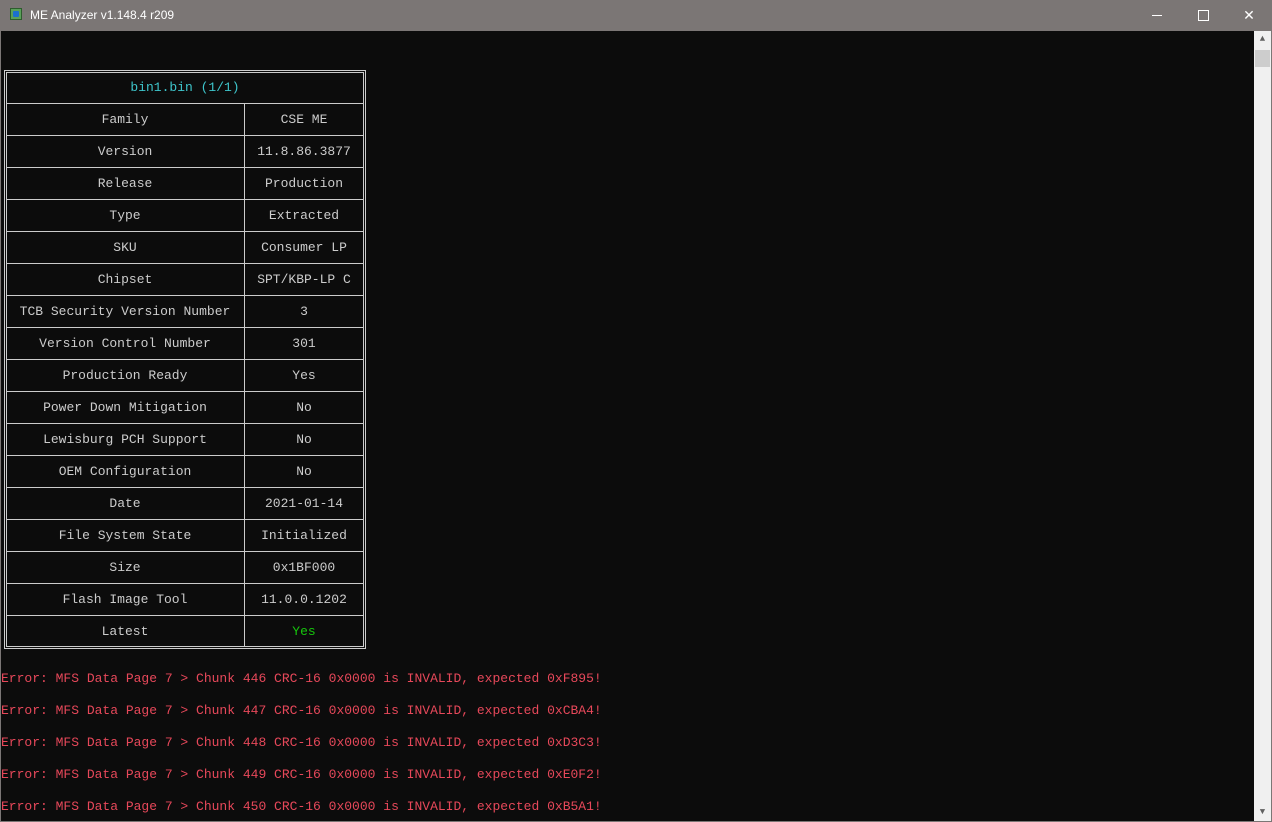 The height and width of the screenshot is (822, 1272). What do you see at coordinates (125, 183) in the screenshot?
I see `row-key: Release` at bounding box center [125, 183].